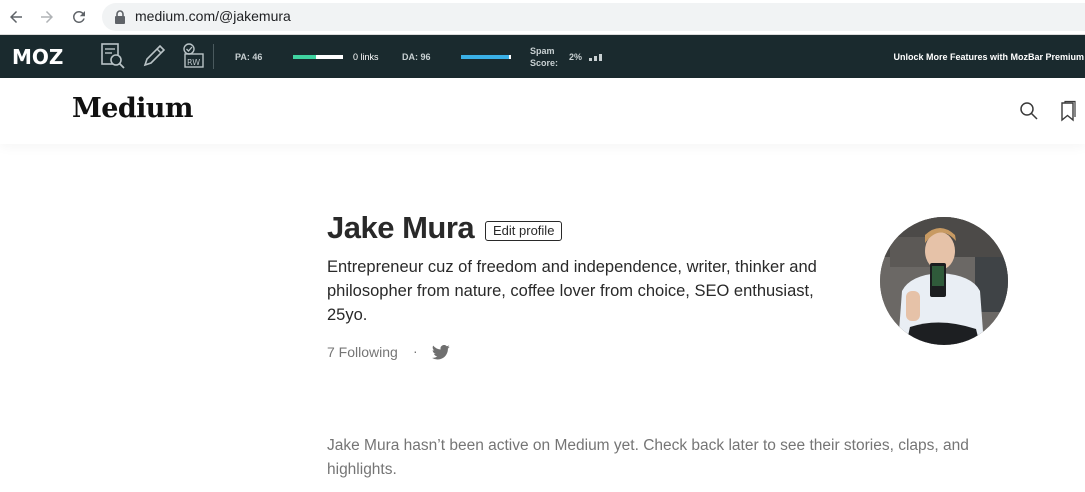  Describe the element at coordinates (362, 352) in the screenshot. I see `following-link: 7 Following` at that location.